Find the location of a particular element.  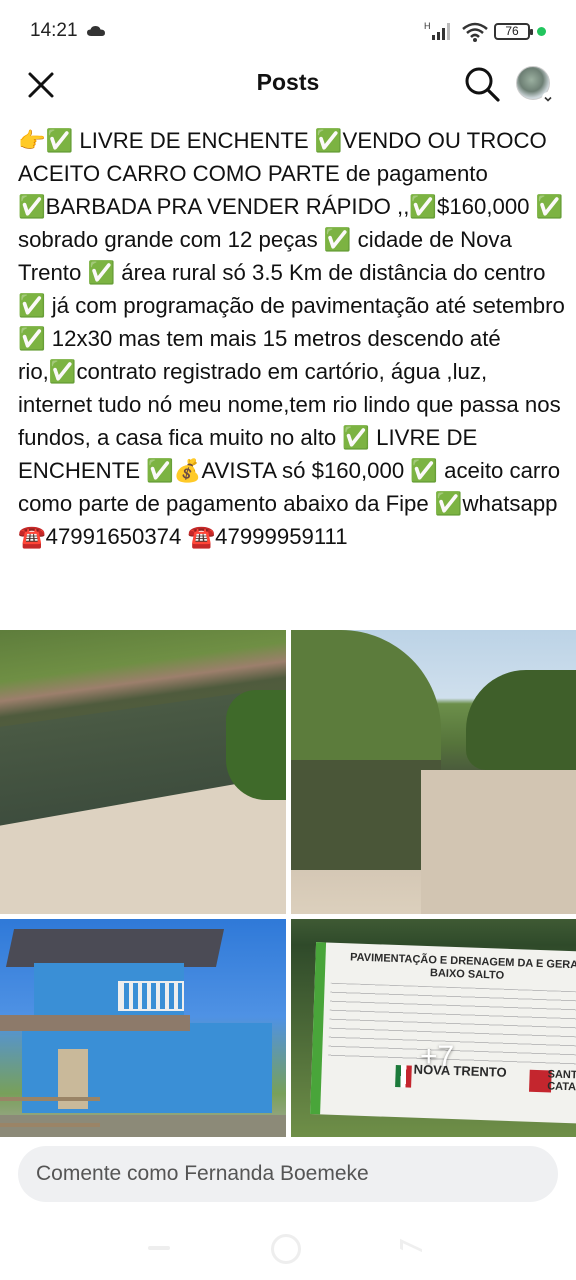

battery-icon: 76 is located at coordinates (513, 31).